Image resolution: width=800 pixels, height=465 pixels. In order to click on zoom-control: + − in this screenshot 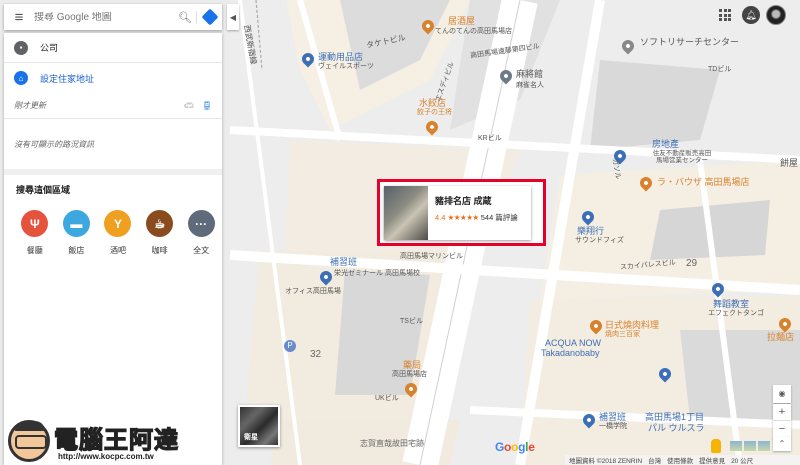, I will do `click(782, 421)`.